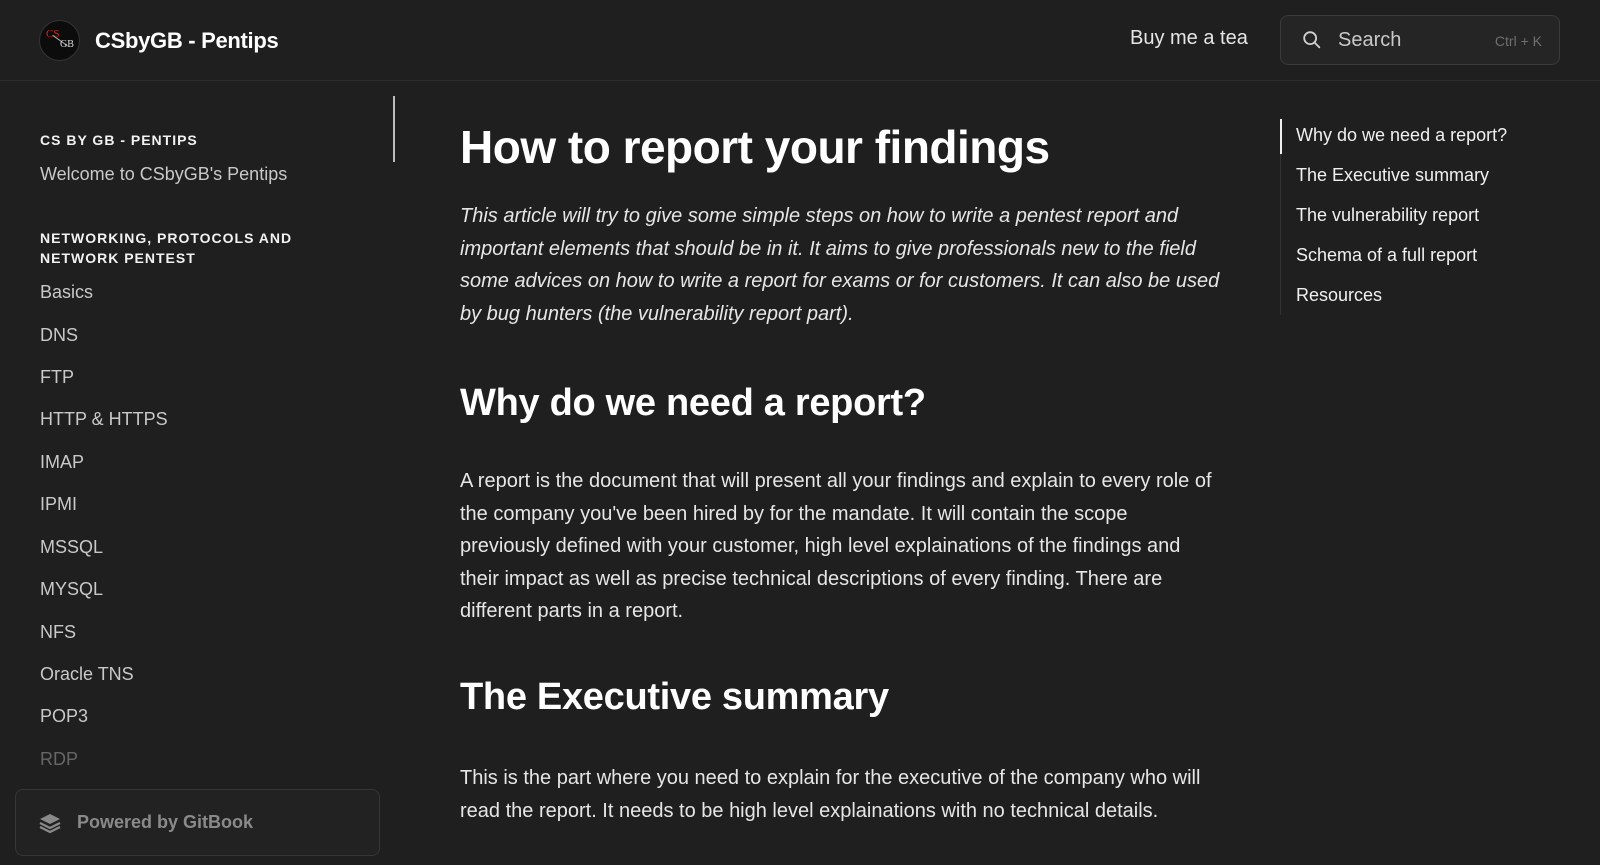 This screenshot has height=865, width=1600. Describe the element at coordinates (1387, 215) in the screenshot. I see `toc-item-vulnerability-report: The vulnerability report` at that location.